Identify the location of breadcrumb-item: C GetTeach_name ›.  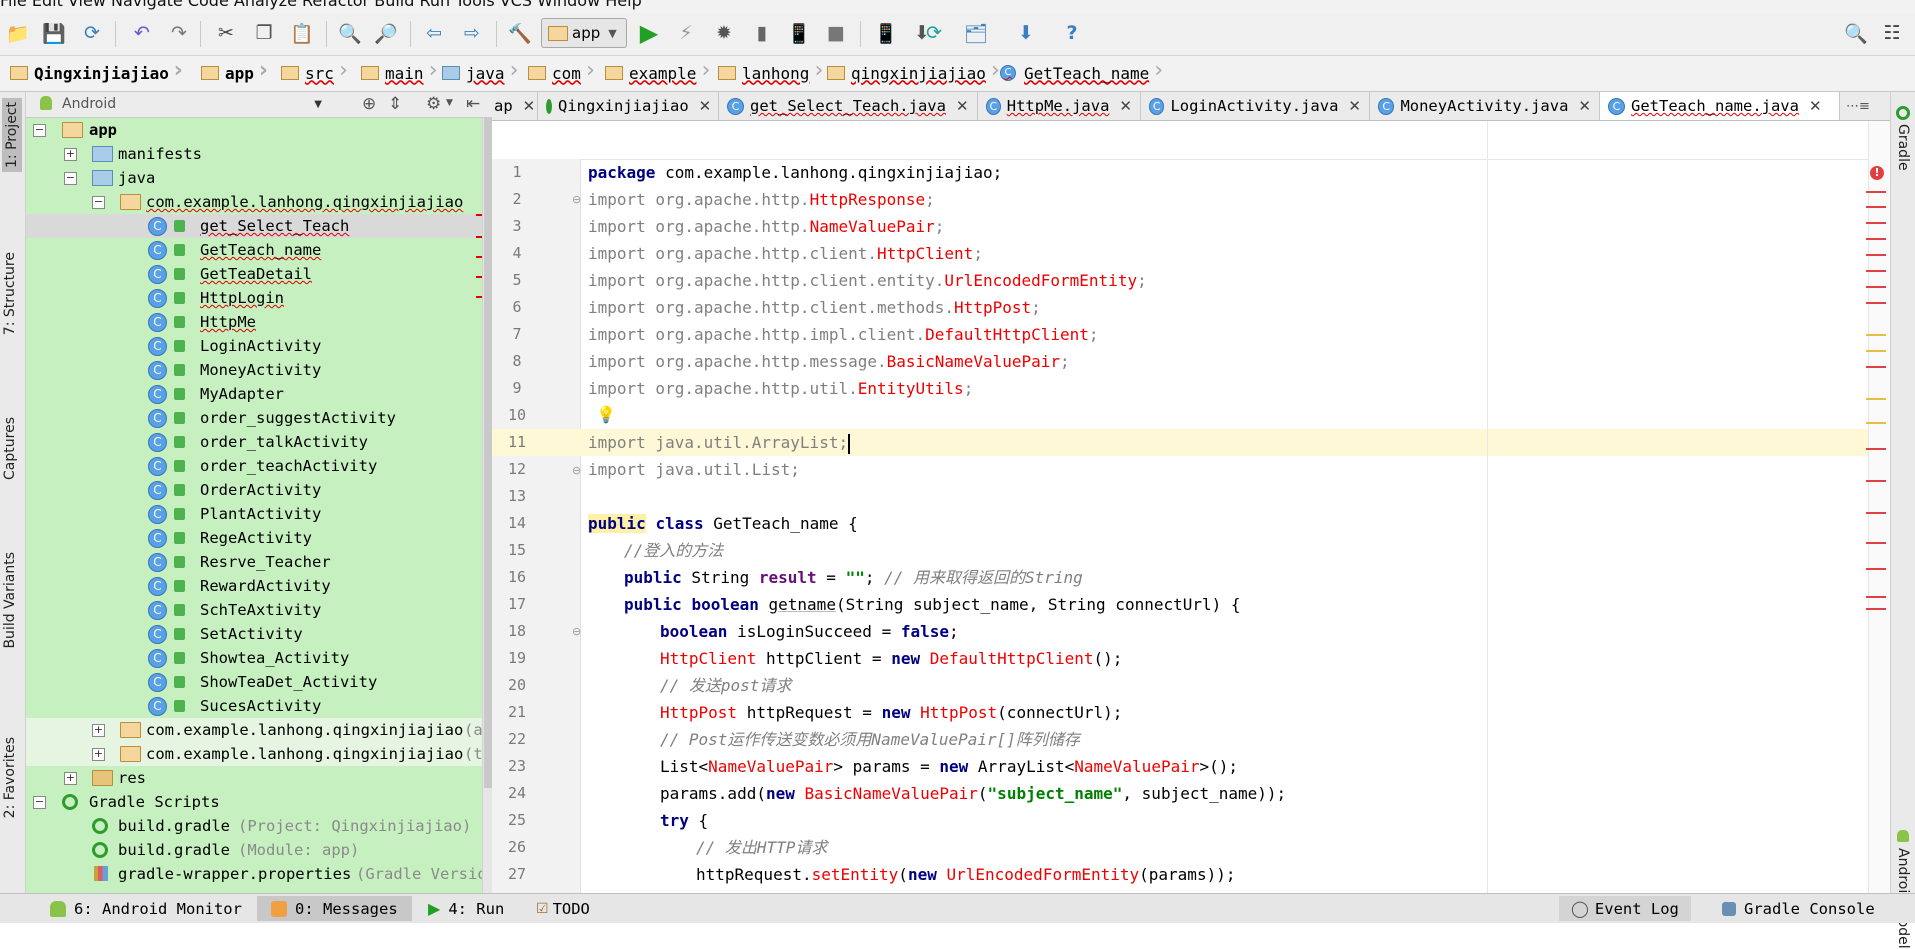
(1081, 71).